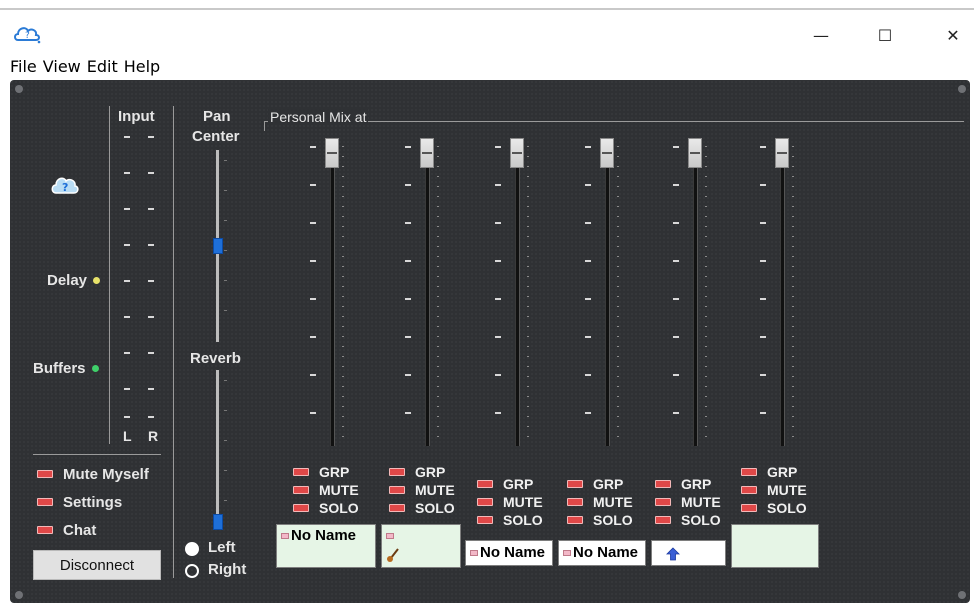  I want to click on left-radio, so click(192, 549).